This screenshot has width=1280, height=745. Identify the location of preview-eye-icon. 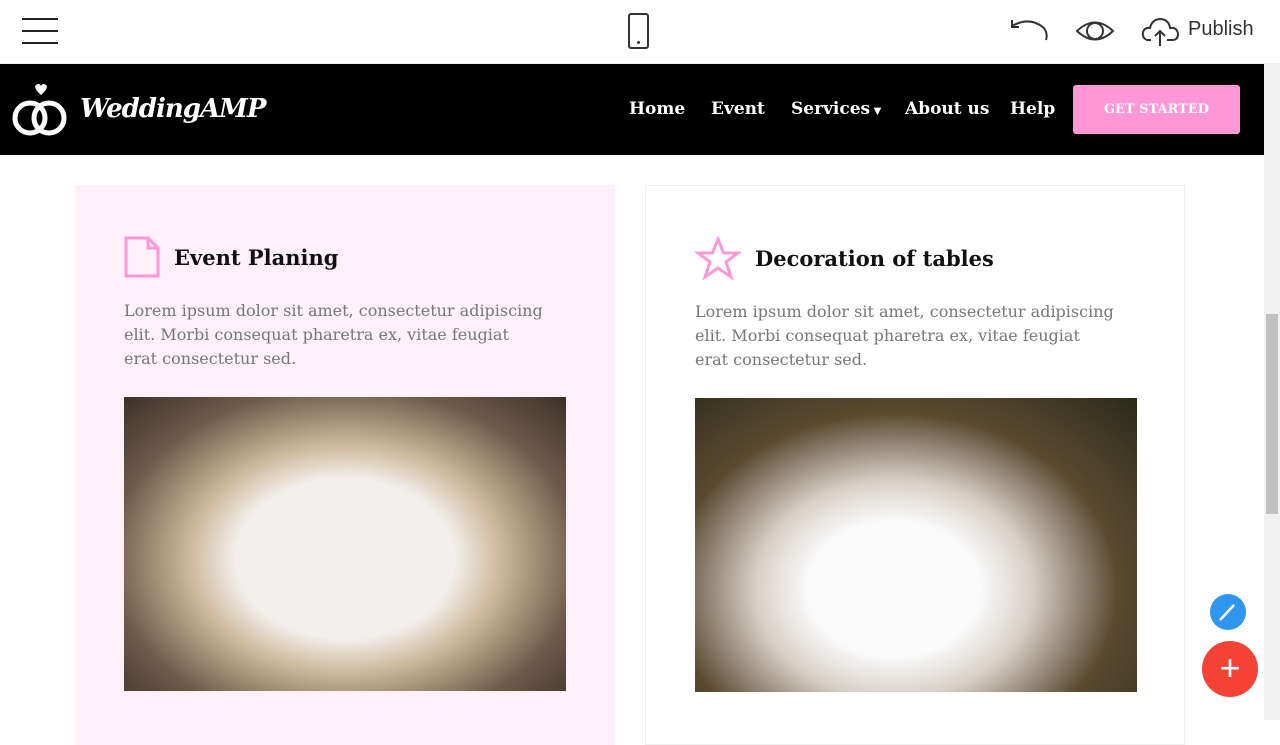
(1095, 31).